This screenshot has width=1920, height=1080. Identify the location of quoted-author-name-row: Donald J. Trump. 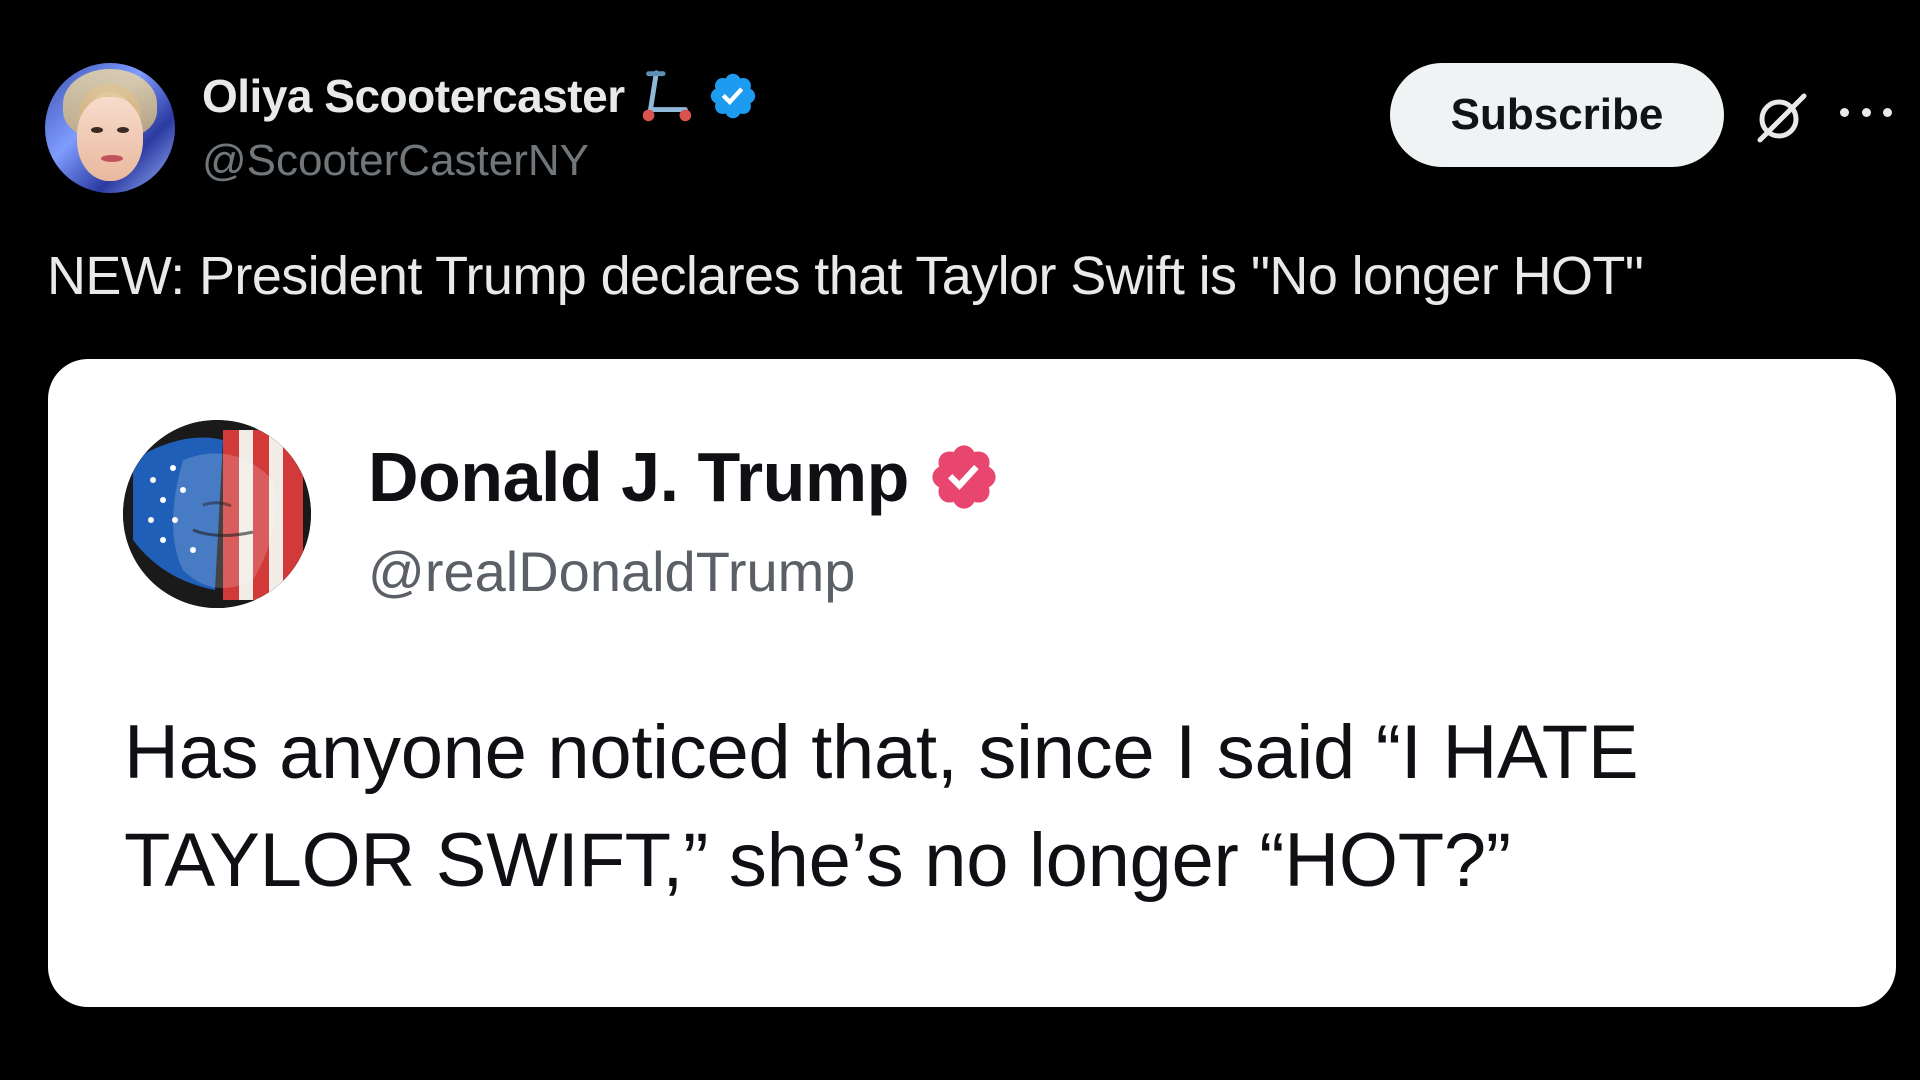
(684, 477).